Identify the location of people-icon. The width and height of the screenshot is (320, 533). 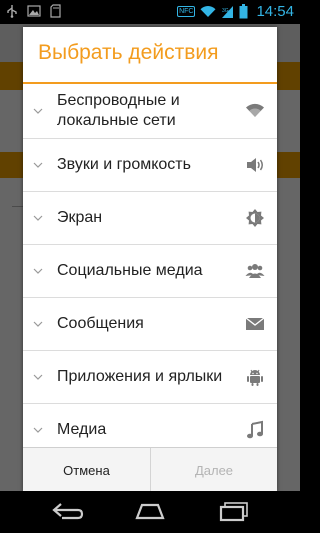
(255, 271).